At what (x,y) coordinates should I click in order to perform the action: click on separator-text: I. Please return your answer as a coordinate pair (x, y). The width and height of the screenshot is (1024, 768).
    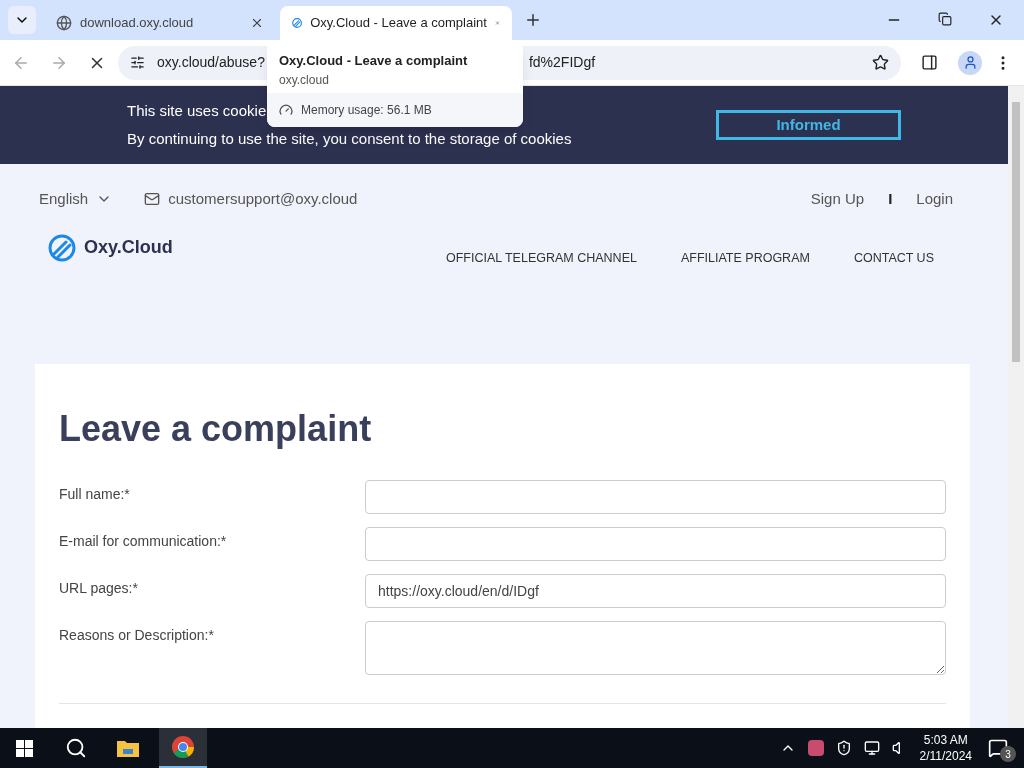
    Looking at the image, I should click on (890, 199).